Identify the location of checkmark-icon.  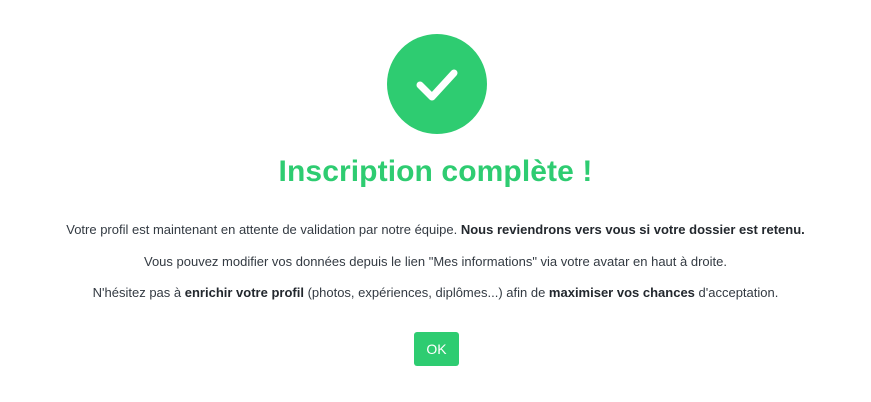
(437, 85).